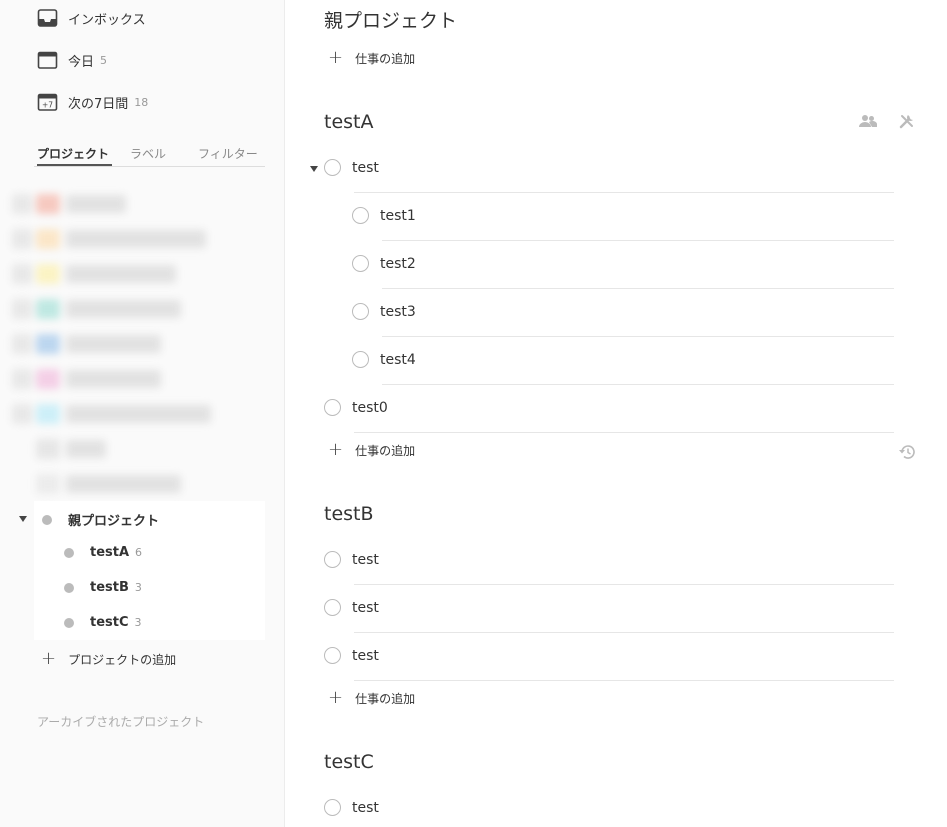  I want to click on project-testC-count: 3, so click(138, 622).